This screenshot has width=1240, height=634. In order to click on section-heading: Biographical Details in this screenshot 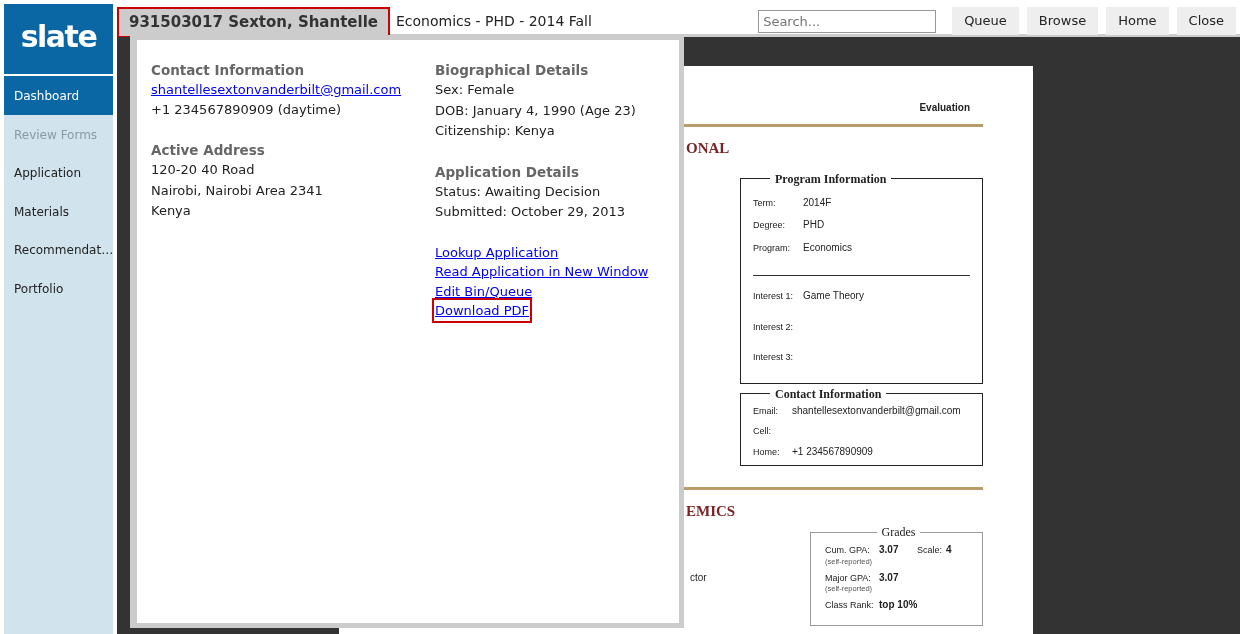, I will do `click(512, 70)`.